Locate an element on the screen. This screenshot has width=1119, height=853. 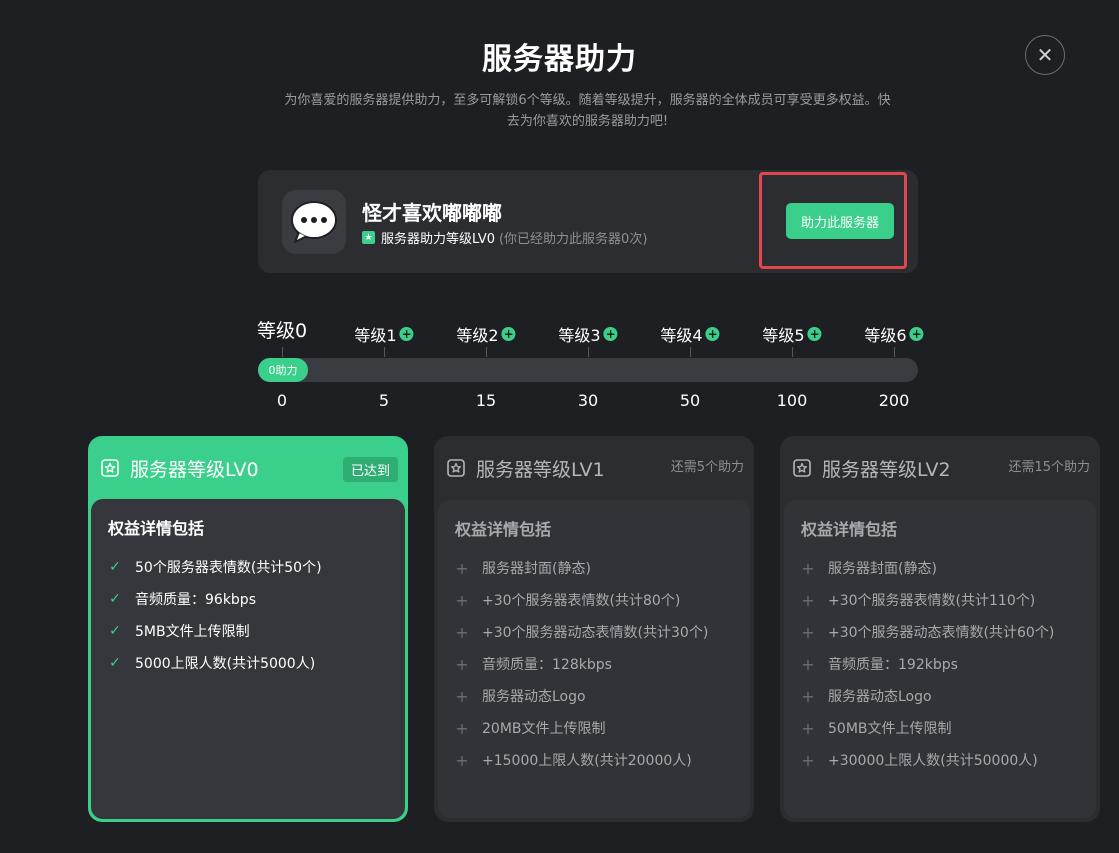
boost-server-button: 助力此服务器 is located at coordinates (840, 221).